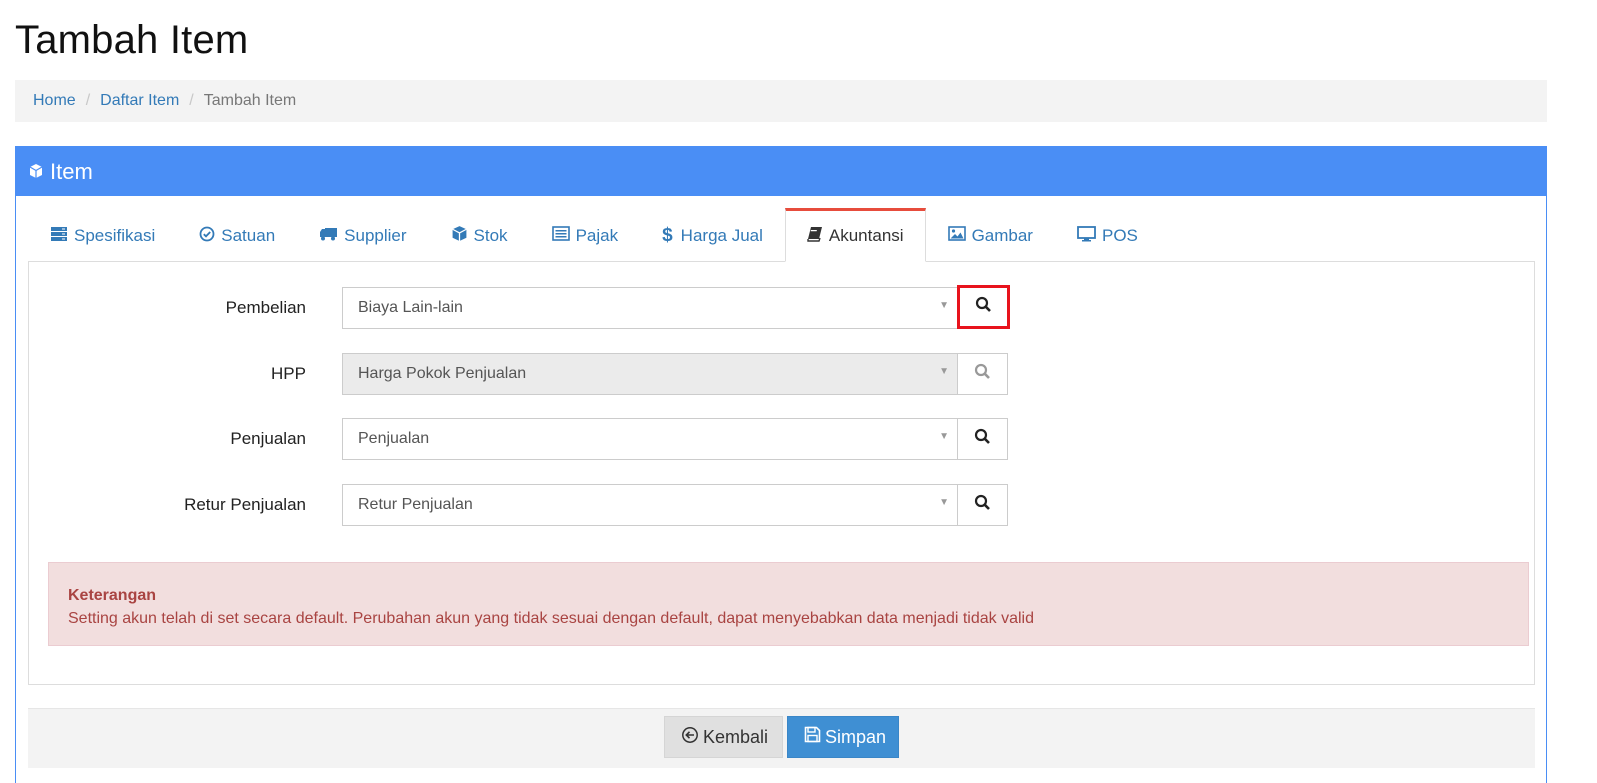 The height and width of the screenshot is (783, 1597). What do you see at coordinates (442, 373) in the screenshot?
I see `hpp-value: Harga Pokok Penjualan` at bounding box center [442, 373].